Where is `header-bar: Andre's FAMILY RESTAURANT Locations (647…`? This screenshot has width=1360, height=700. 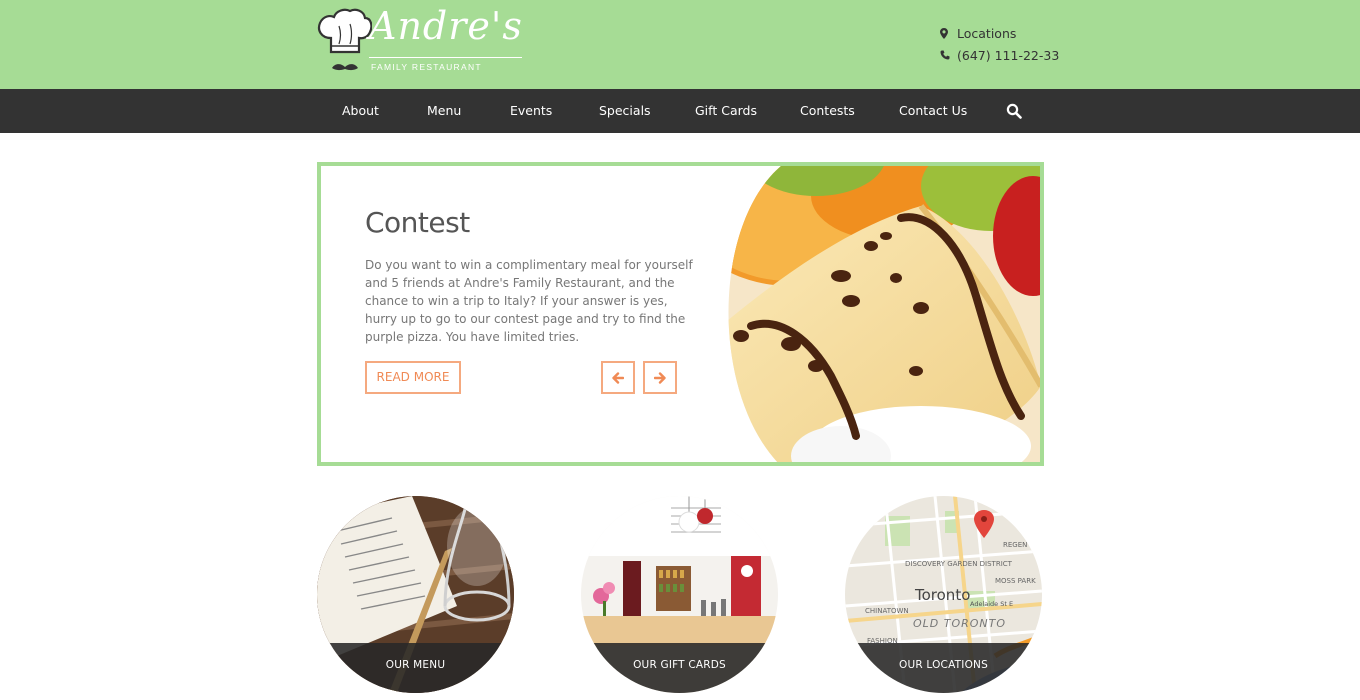
header-bar: Andre's FAMILY RESTAURANT Locations (647… is located at coordinates (680, 44).